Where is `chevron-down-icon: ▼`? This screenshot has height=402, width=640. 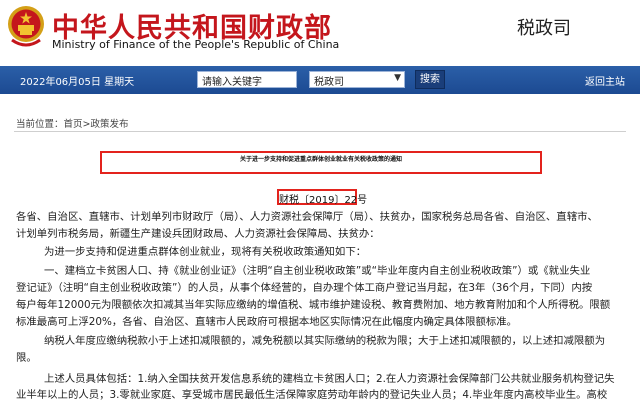 chevron-down-icon: ▼ is located at coordinates (397, 78).